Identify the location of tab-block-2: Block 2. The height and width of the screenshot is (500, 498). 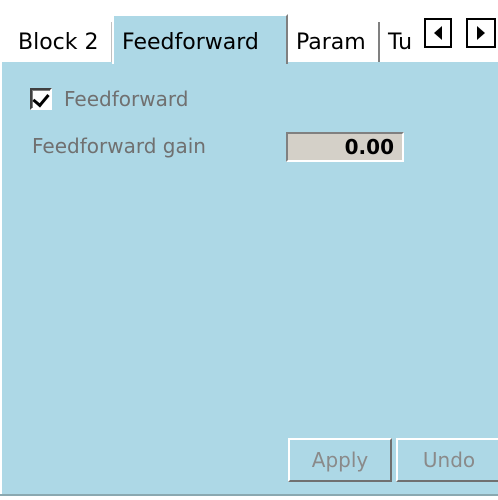
(56, 42).